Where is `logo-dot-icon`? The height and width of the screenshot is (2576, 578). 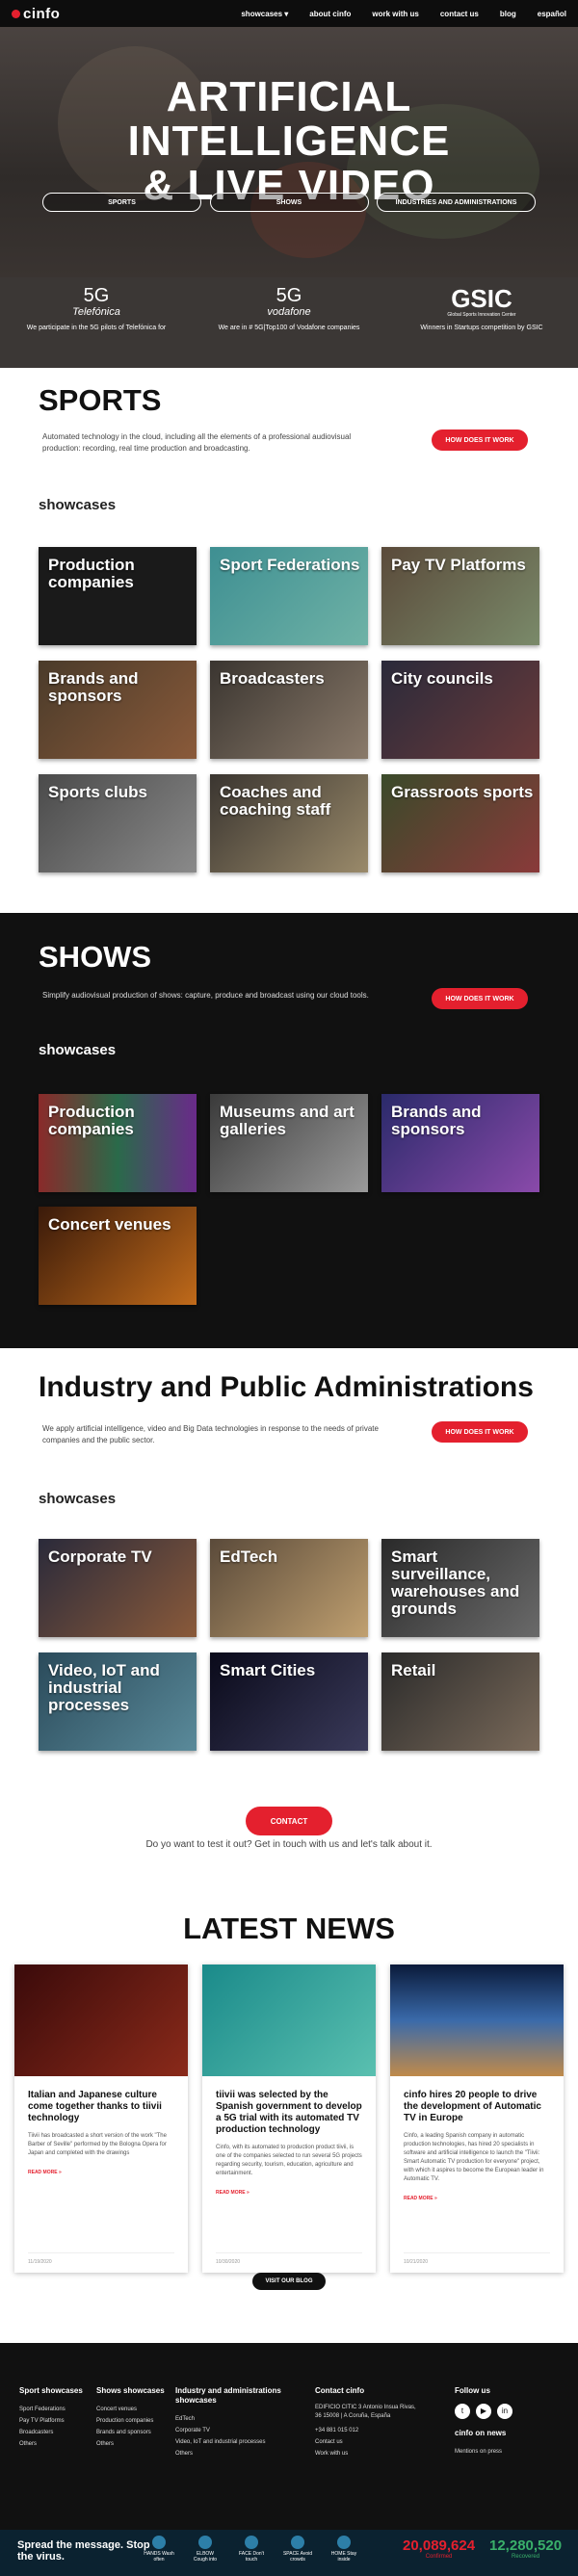 logo-dot-icon is located at coordinates (16, 13).